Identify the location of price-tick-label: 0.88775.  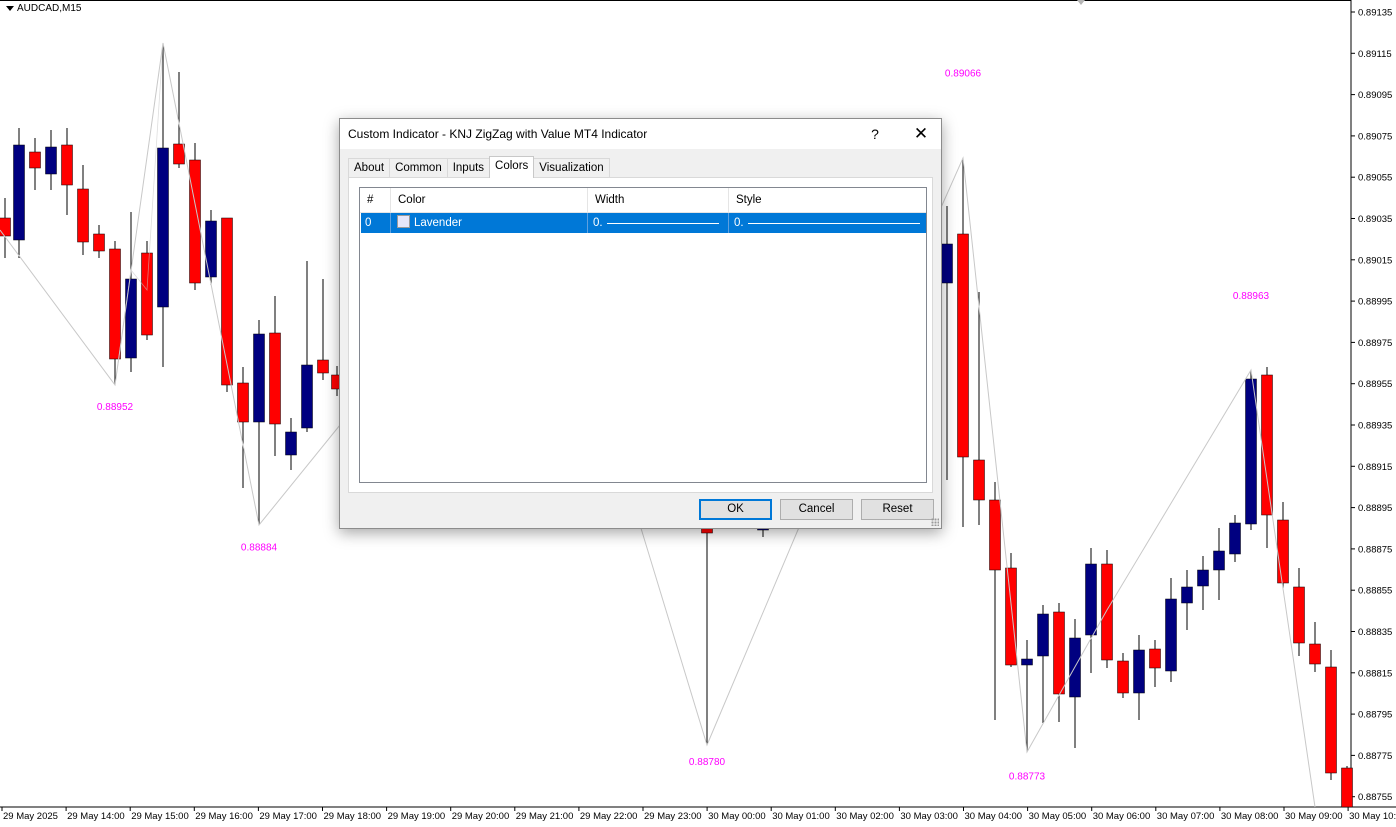
(1375, 756).